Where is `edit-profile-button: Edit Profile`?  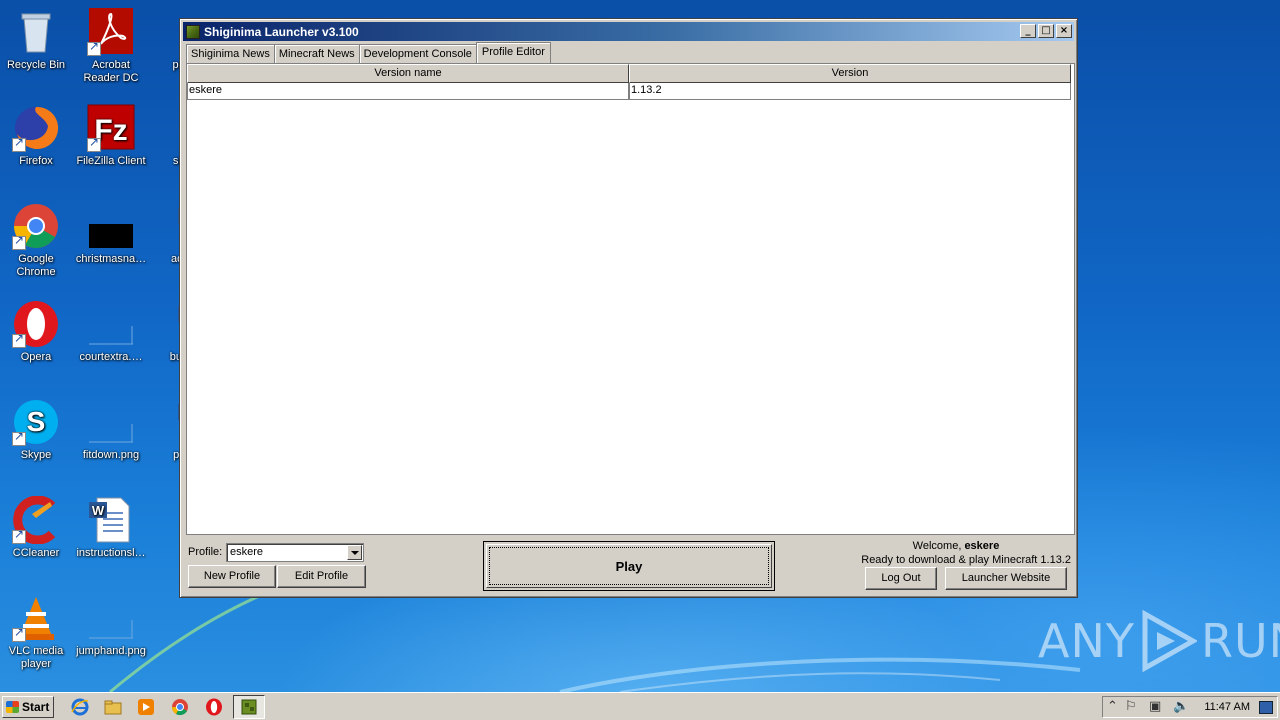
edit-profile-button: Edit Profile is located at coordinates (321, 576).